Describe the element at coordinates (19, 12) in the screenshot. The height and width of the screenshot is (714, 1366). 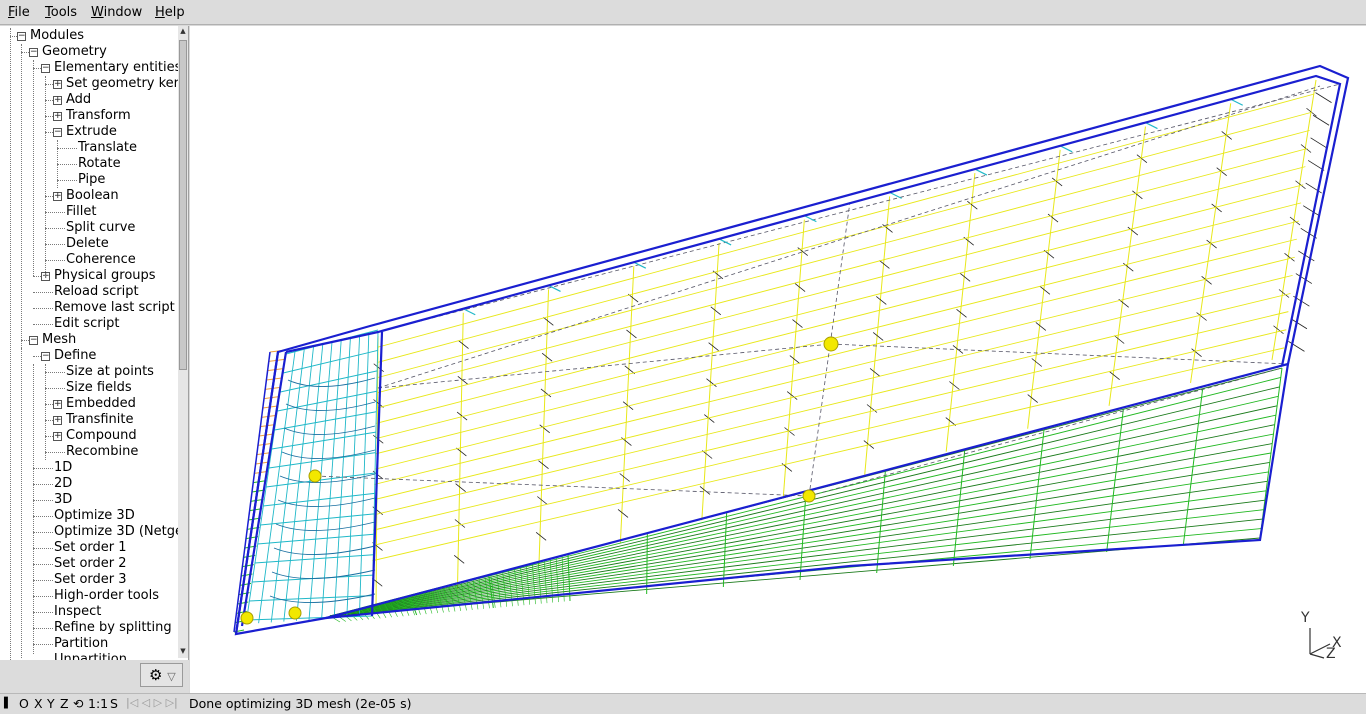
I see `menu-file: File` at that location.